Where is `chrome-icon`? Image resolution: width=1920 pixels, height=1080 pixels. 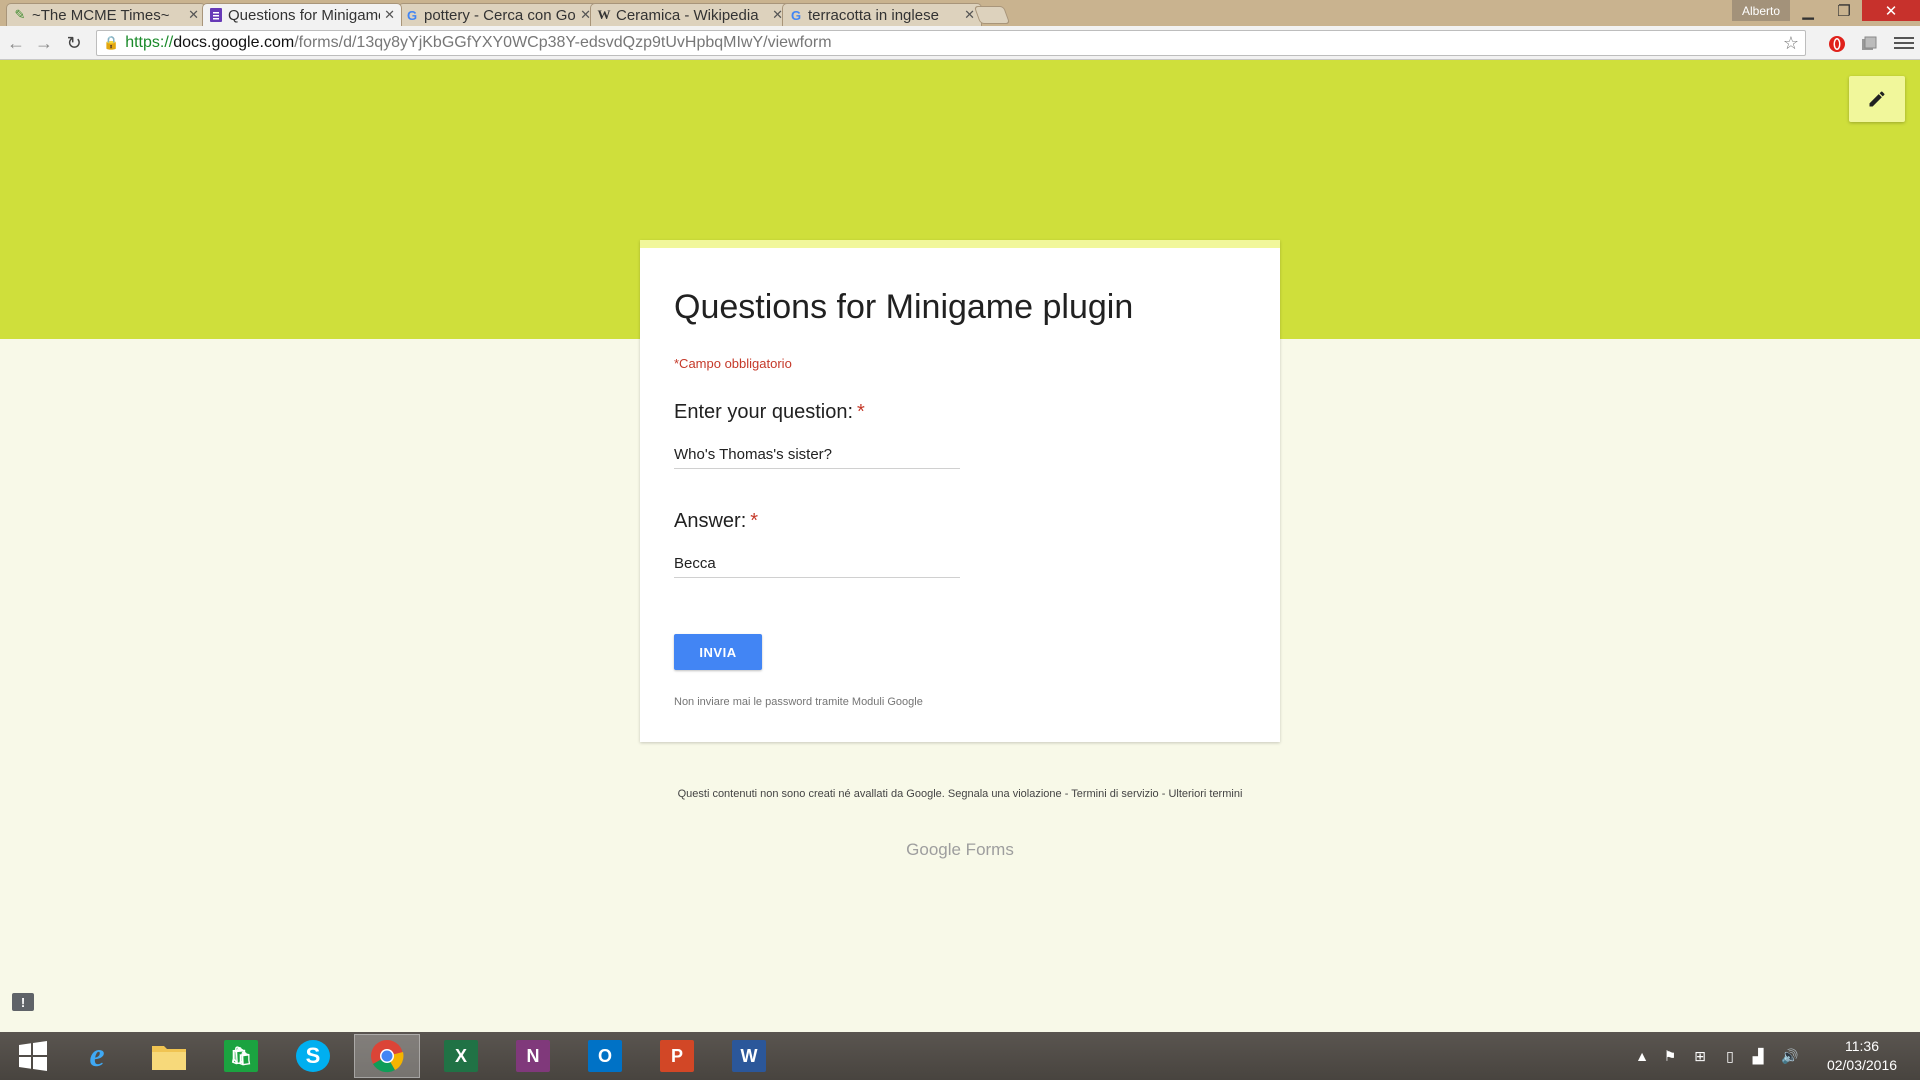
chrome-icon is located at coordinates (387, 1056).